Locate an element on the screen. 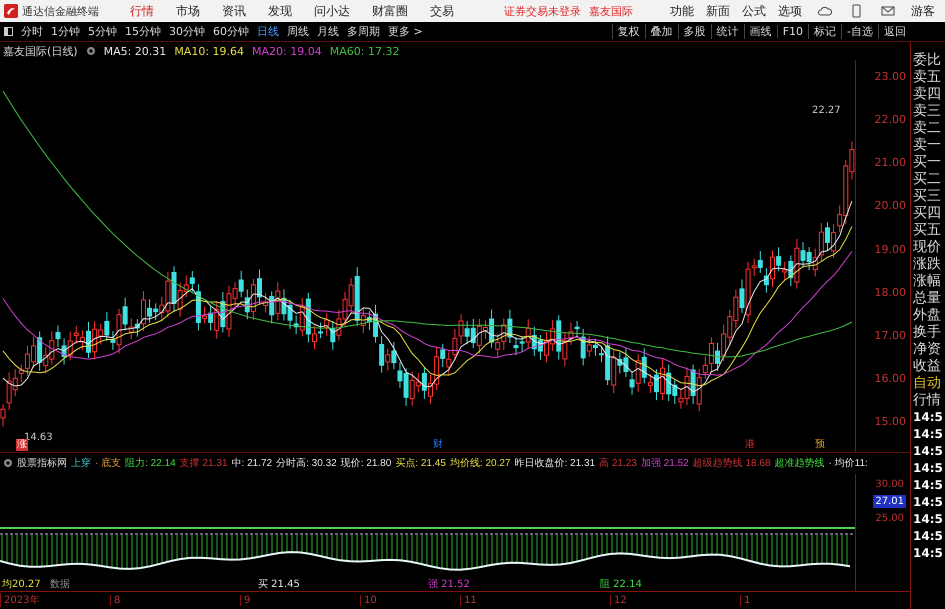 The width and height of the screenshot is (945, 609). time-axis-label: 2023年 is located at coordinates (55, 600).